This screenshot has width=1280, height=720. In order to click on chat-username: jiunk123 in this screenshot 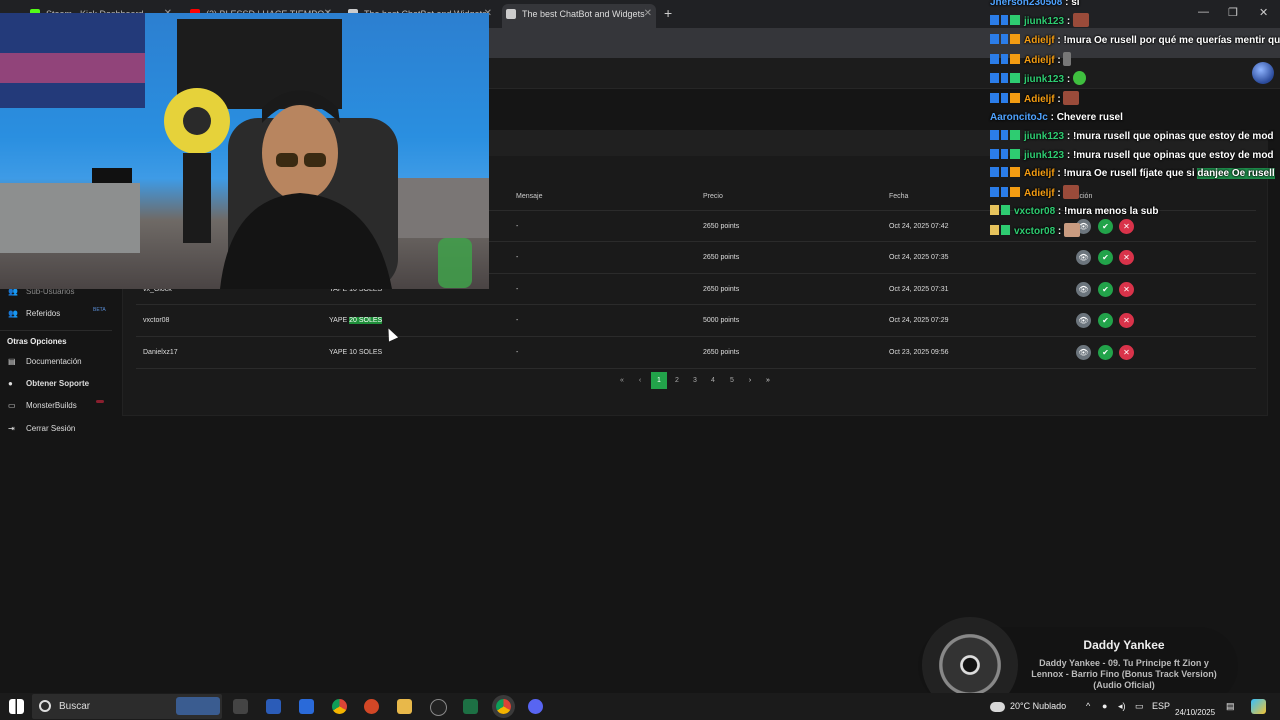, I will do `click(1044, 155)`.